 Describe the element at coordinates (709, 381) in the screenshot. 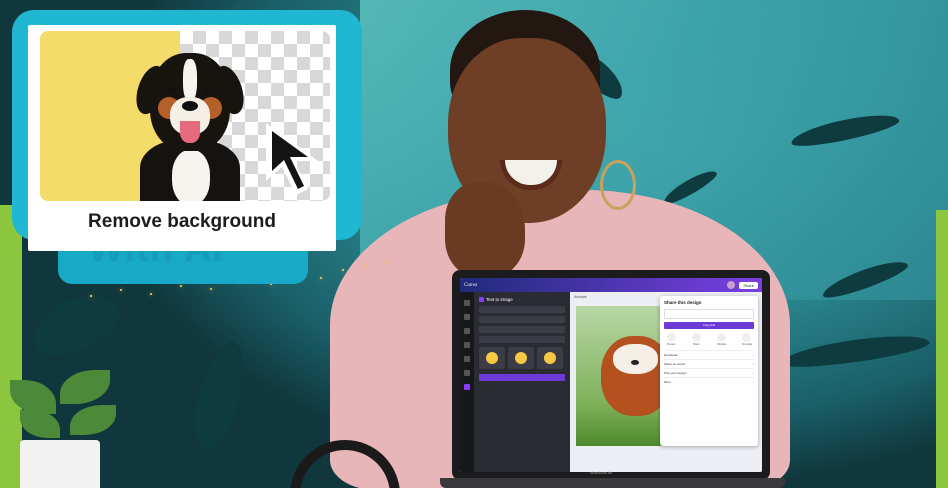

I see `share-item: More ›` at that location.